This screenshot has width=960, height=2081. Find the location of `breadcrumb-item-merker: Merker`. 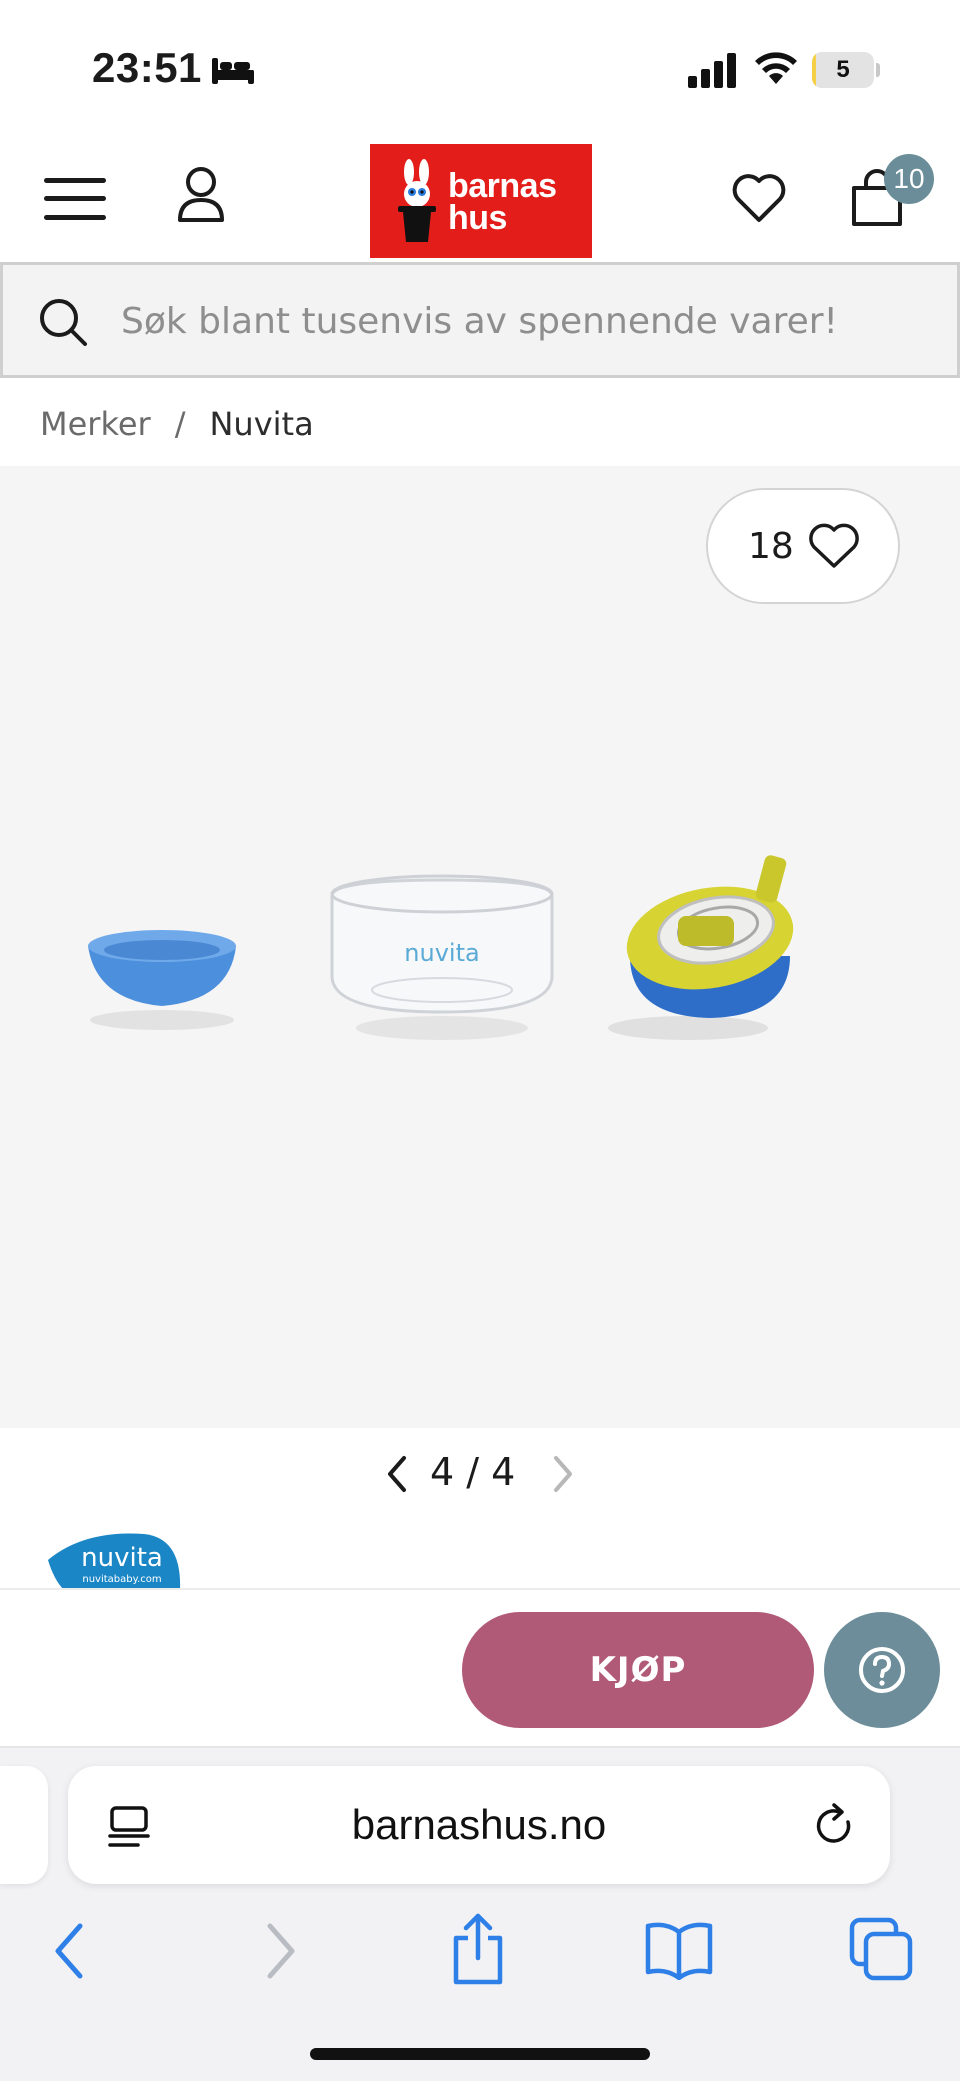

breadcrumb-item-merker: Merker is located at coordinates (95, 424).